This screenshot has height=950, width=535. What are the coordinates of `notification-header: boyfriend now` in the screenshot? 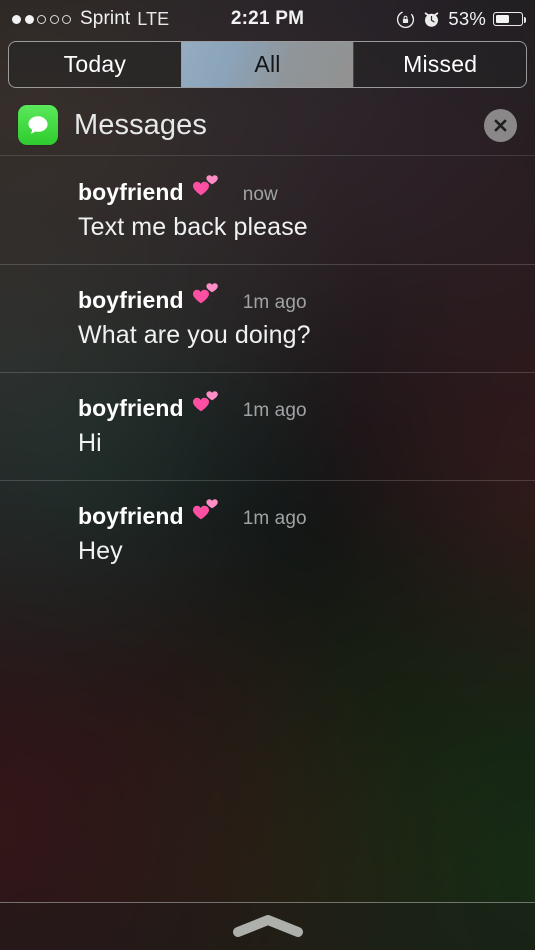 It's located at (297, 190).